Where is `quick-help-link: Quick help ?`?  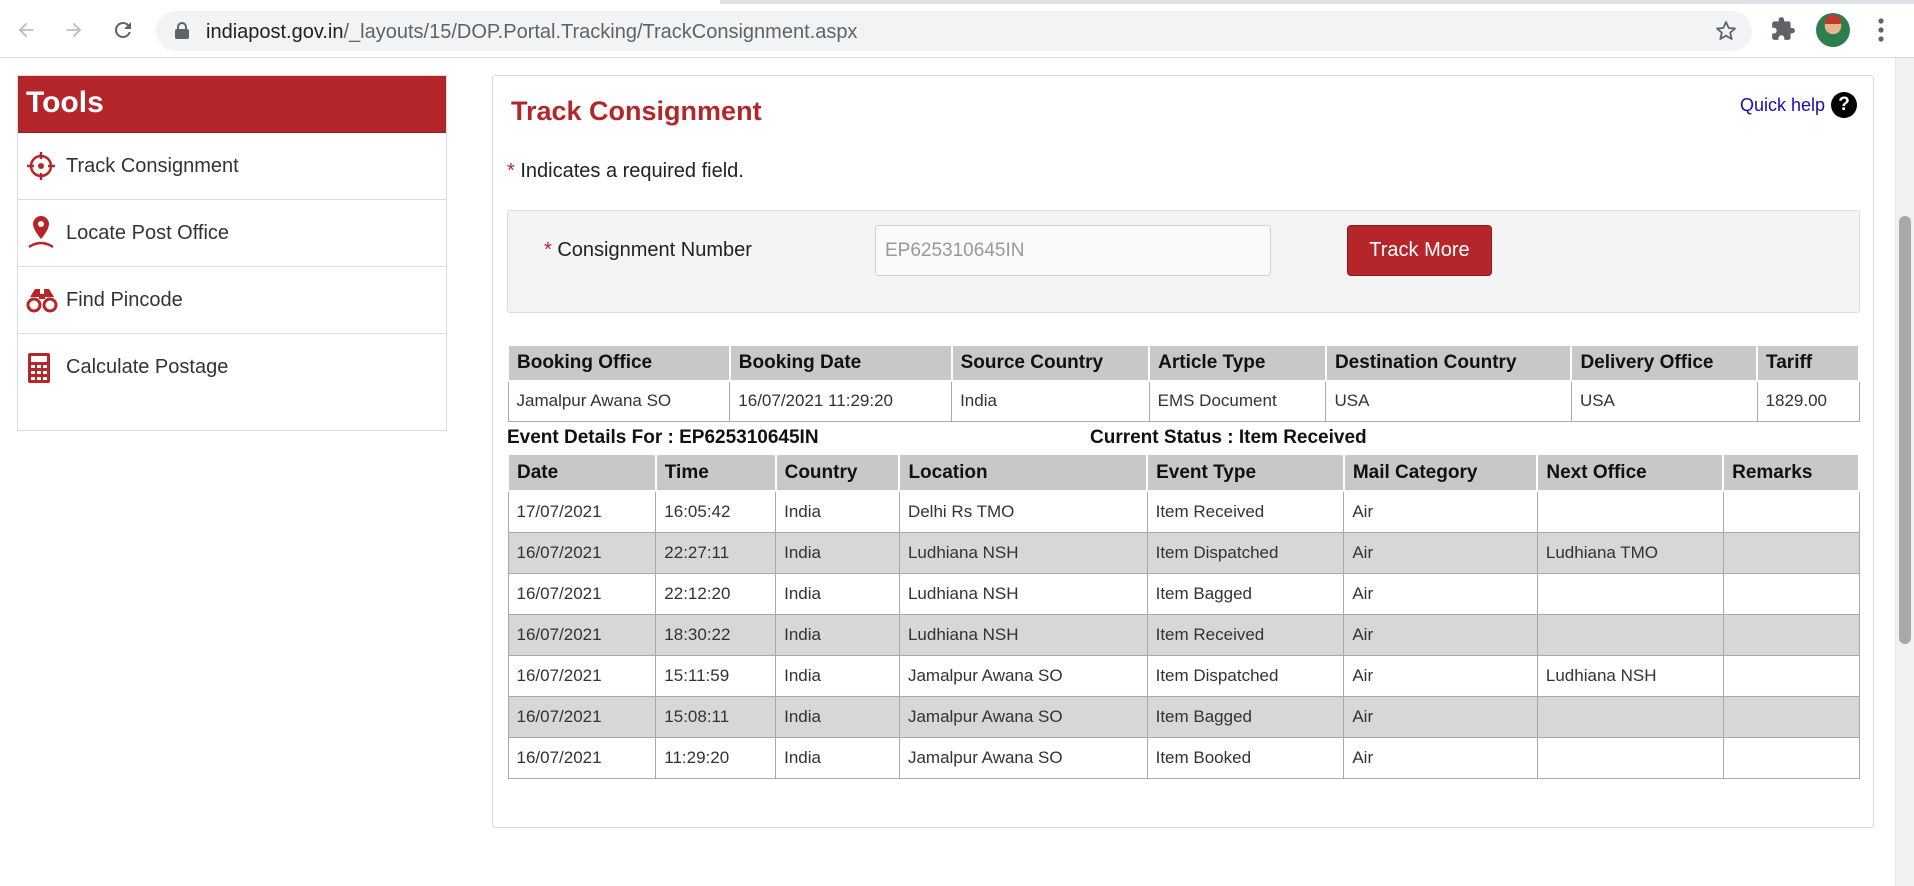
quick-help-link: Quick help ? is located at coordinates (1798, 105).